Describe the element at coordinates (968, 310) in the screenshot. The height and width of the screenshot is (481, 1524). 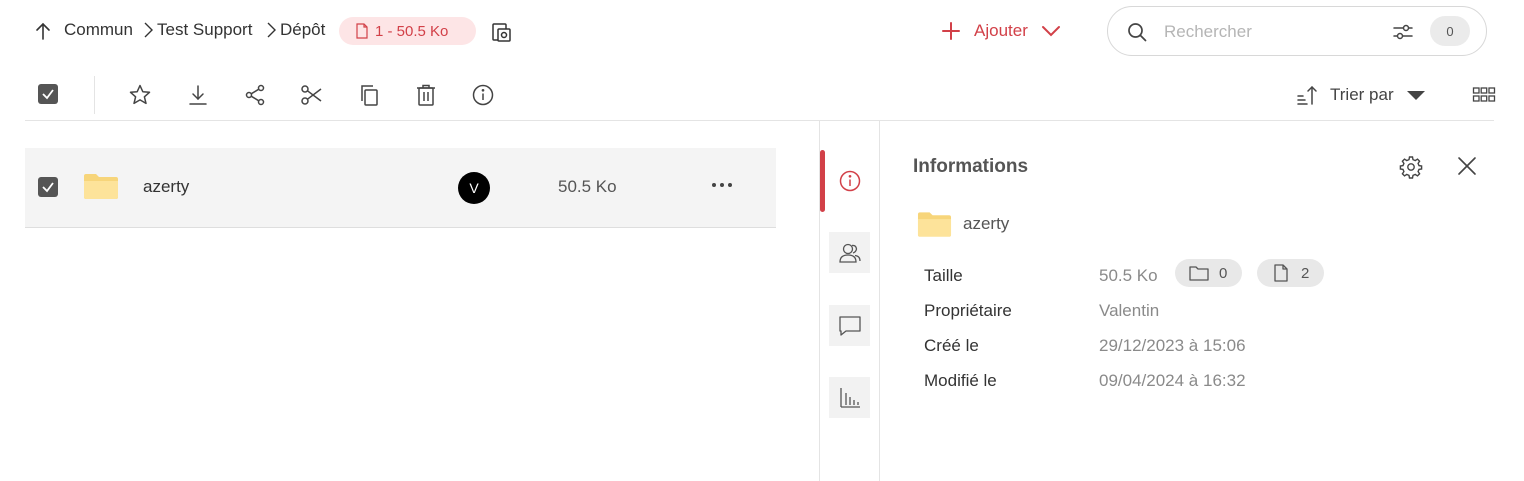
I see `owner-label: Propriétaire` at that location.